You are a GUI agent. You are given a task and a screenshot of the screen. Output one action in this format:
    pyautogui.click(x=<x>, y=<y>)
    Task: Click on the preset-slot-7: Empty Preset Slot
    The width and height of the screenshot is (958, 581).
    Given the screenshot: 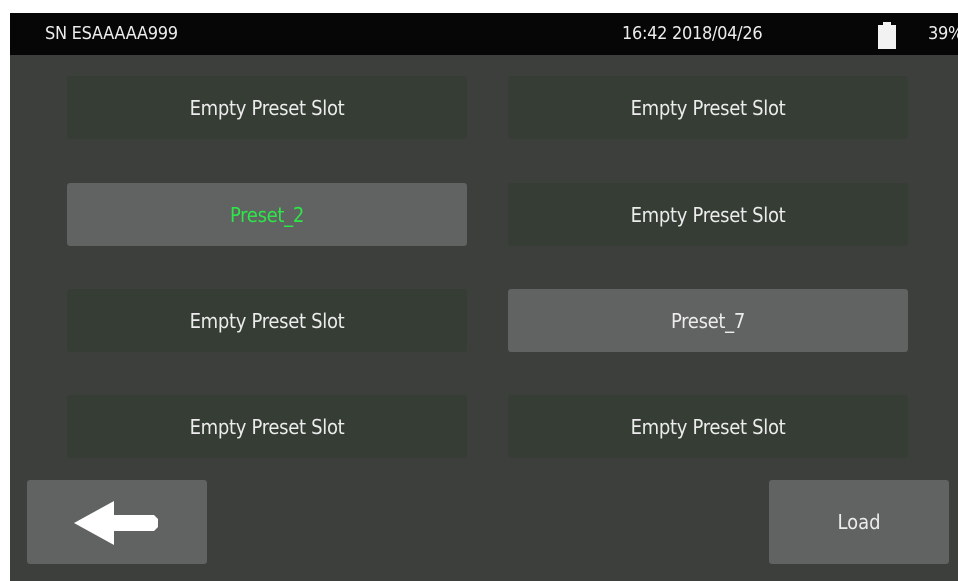 What is the action you would take?
    pyautogui.click(x=267, y=426)
    